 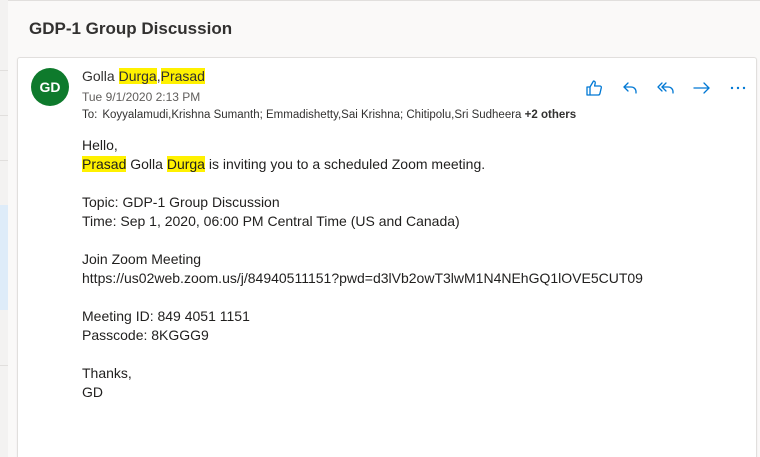 I want to click on reply-button, so click(x=630, y=88).